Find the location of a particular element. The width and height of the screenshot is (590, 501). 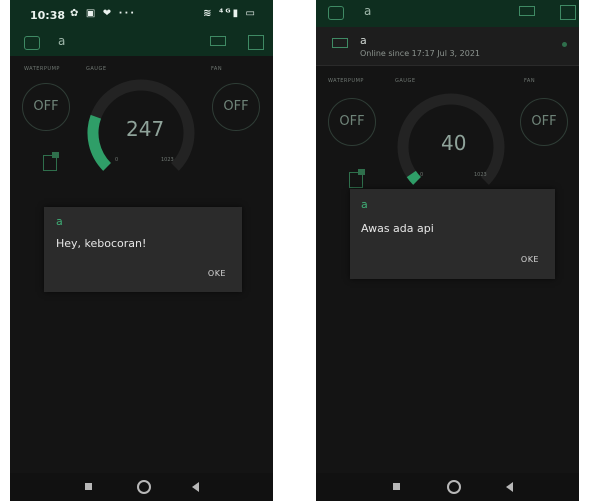

dialog-message: Hey, kebocoran! is located at coordinates (101, 243).